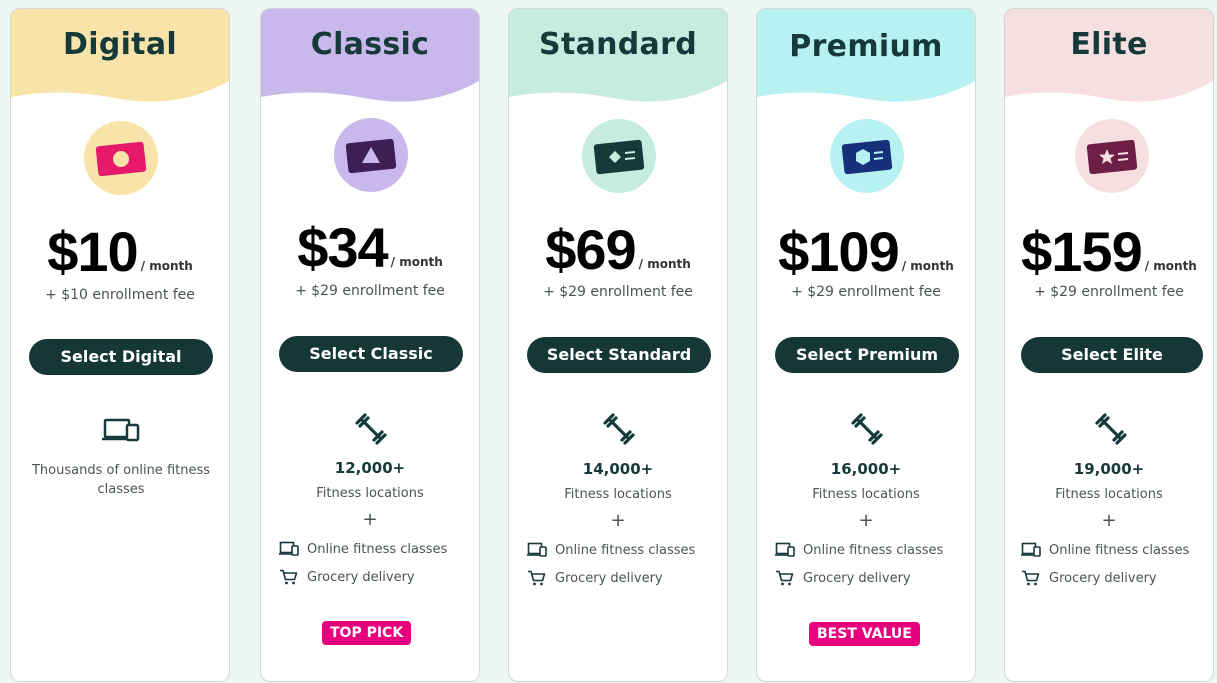 Image resolution: width=1217 pixels, height=683 pixels. I want to click on plan-name: Digital, so click(120, 44).